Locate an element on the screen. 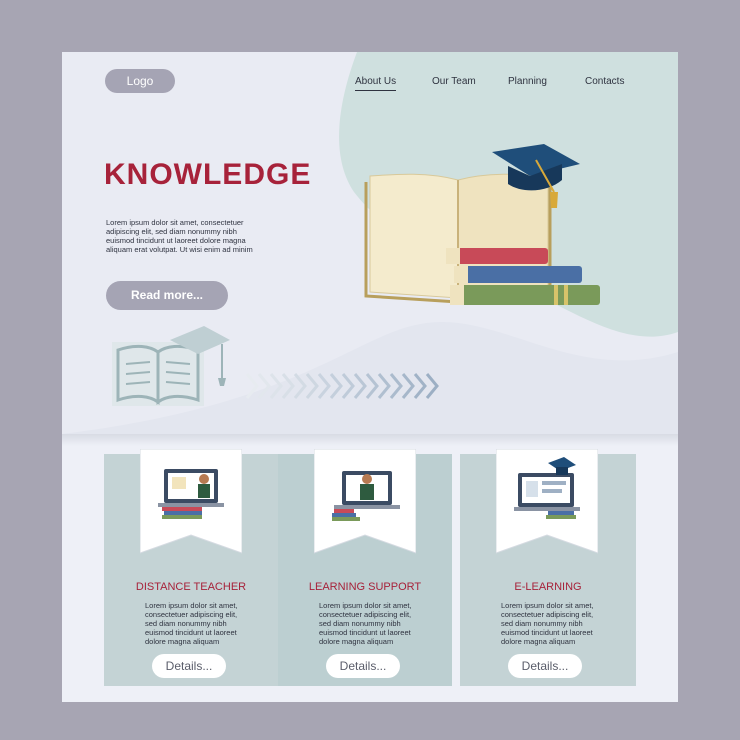 Image resolution: width=740 pixels, height=740 pixels. card-title: LEARNING SUPPORT is located at coordinates (365, 587).